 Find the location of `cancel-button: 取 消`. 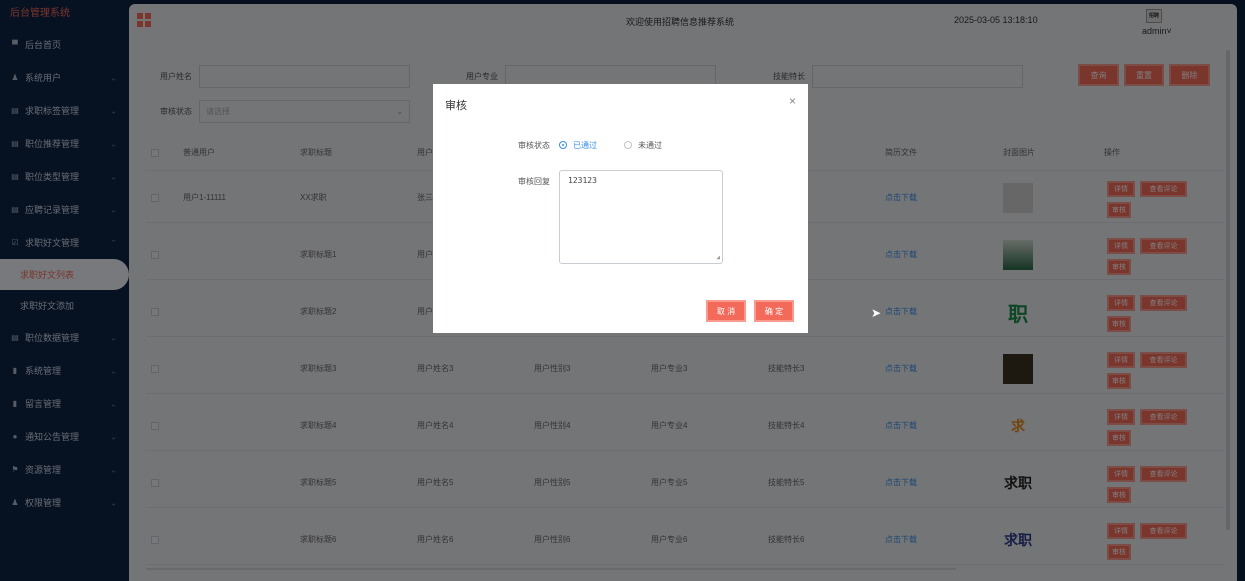

cancel-button: 取 消 is located at coordinates (726, 311).